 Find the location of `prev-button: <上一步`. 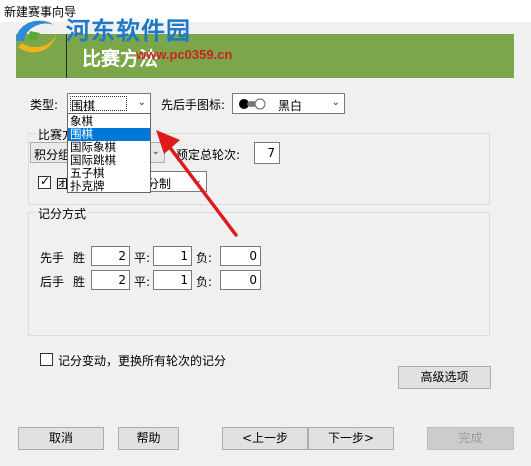

prev-button: <上一步 is located at coordinates (265, 438).